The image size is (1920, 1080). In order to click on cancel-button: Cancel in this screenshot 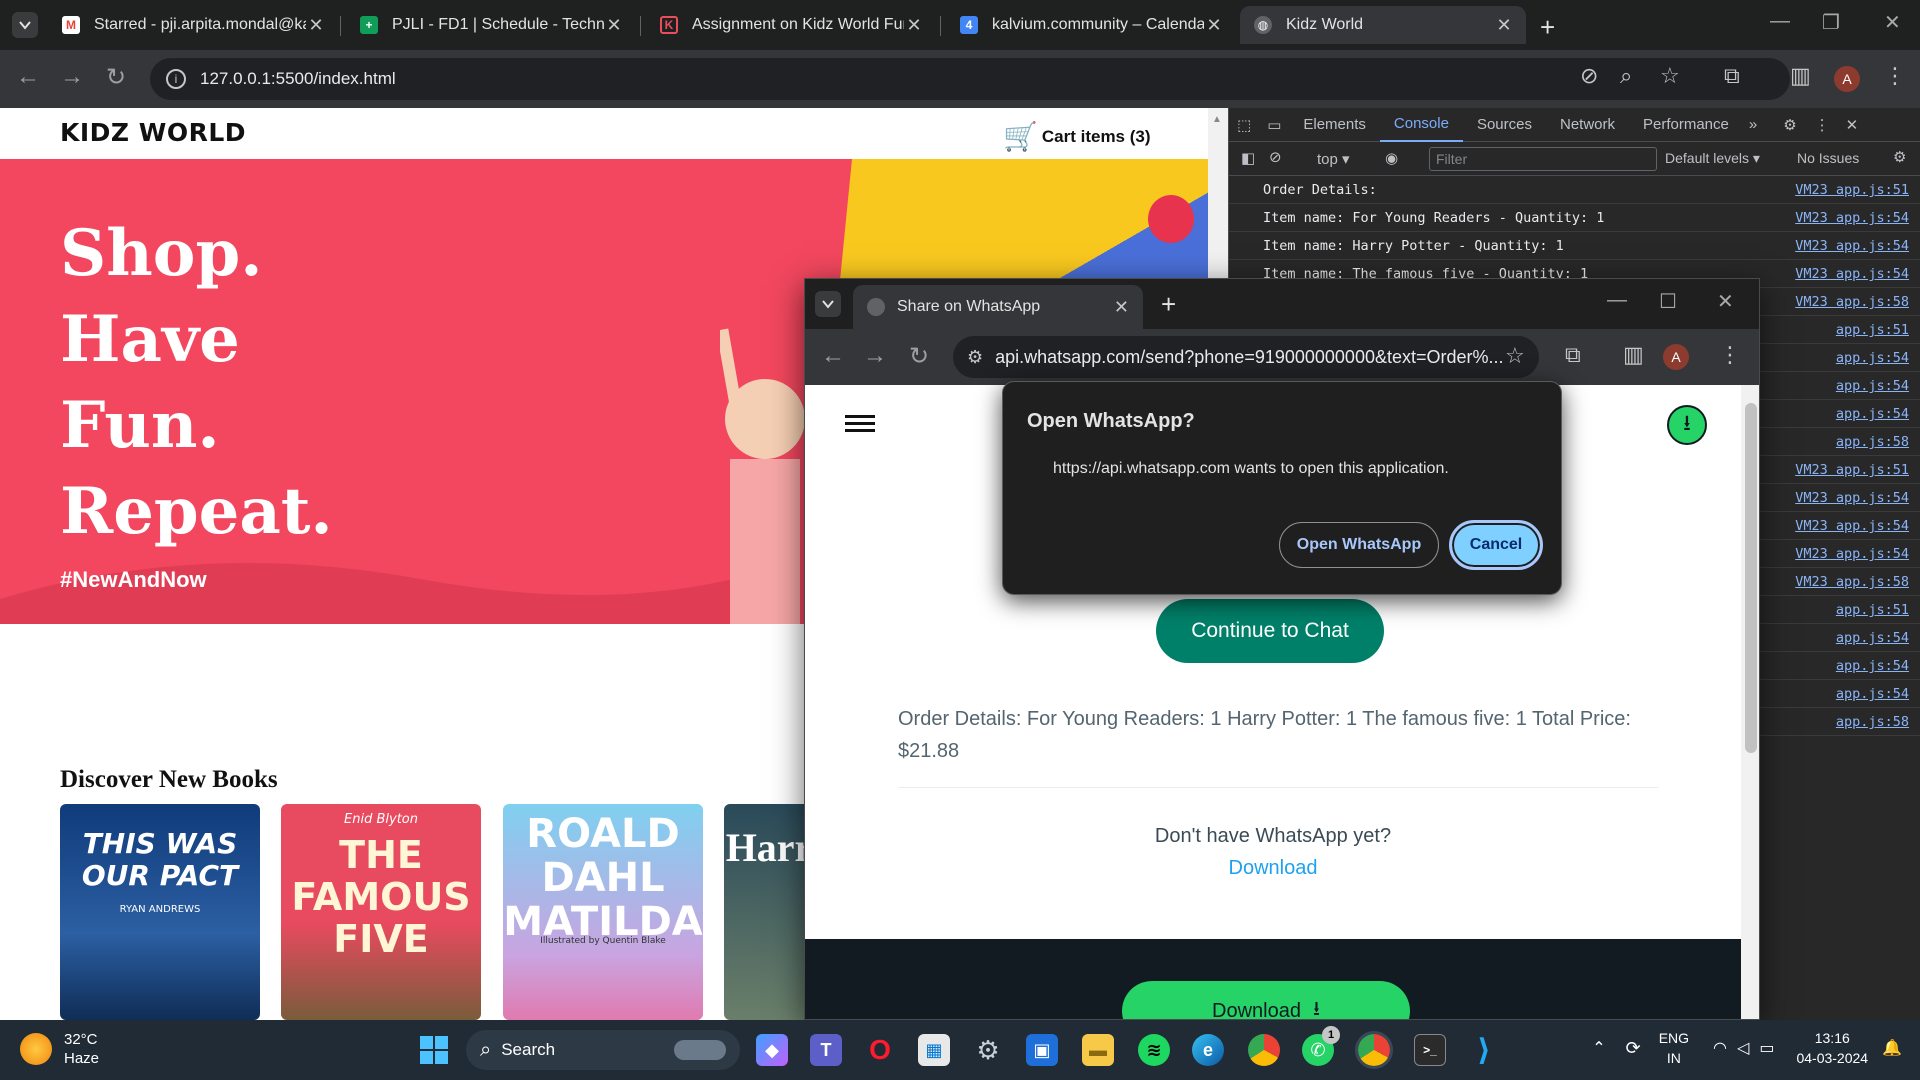, I will do `click(1496, 545)`.